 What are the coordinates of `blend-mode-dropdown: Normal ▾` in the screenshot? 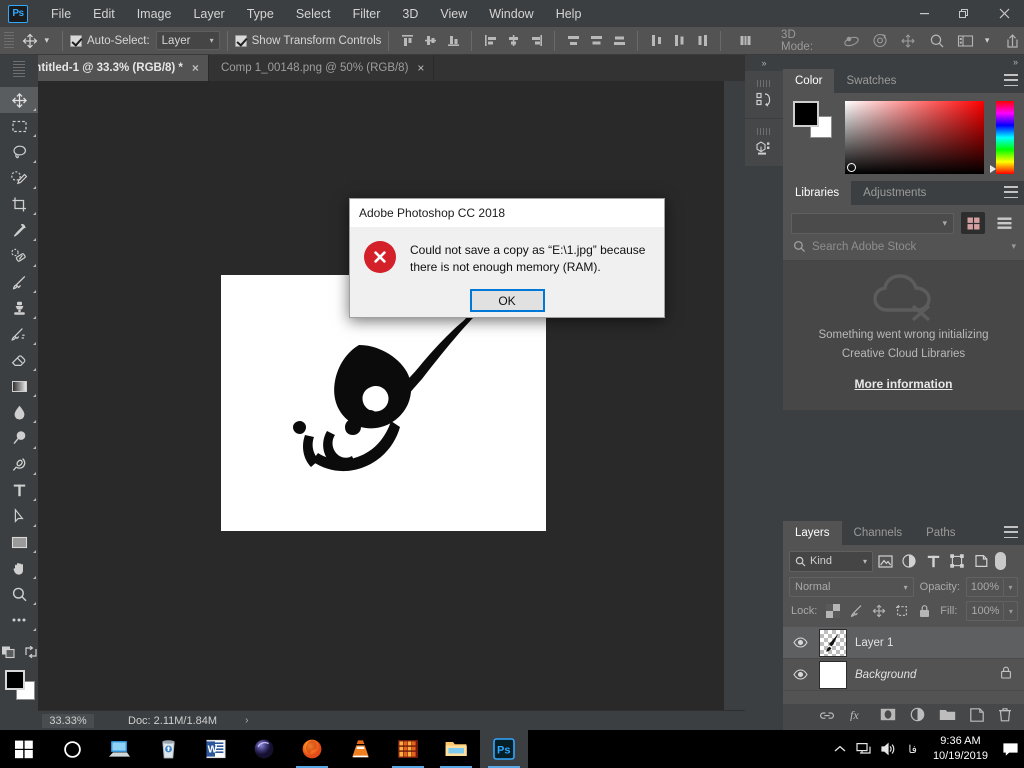 It's located at (851, 587).